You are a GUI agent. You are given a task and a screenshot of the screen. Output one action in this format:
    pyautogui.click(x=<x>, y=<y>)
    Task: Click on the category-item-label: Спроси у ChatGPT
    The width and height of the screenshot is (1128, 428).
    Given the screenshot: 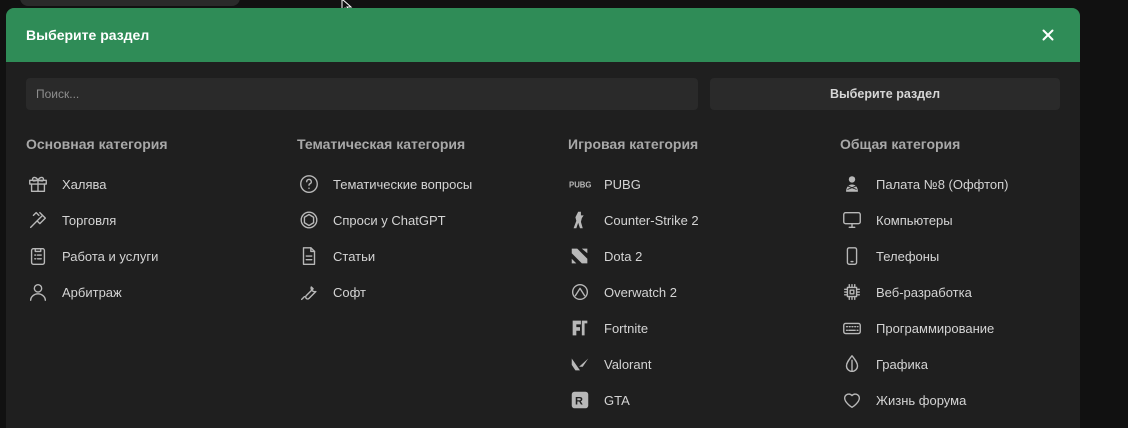 What is the action you would take?
    pyautogui.click(x=389, y=220)
    